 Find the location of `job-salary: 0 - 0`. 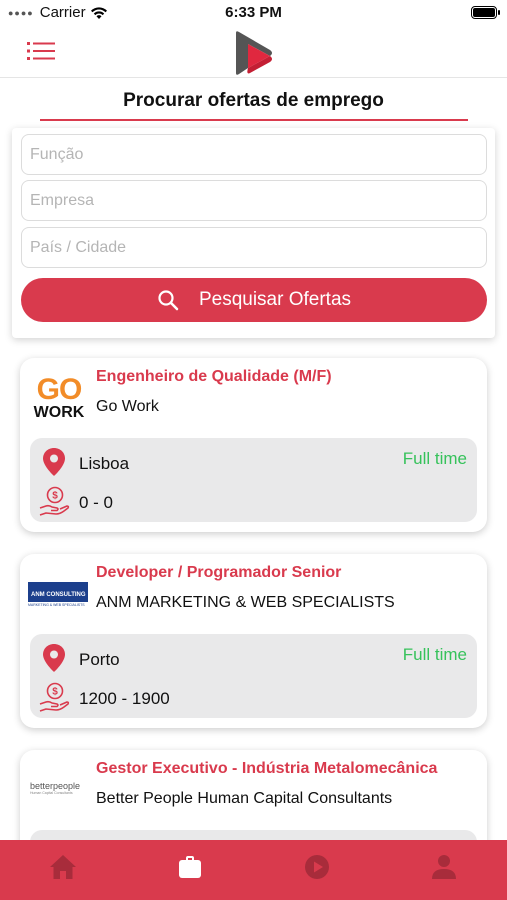

job-salary: 0 - 0 is located at coordinates (96, 502).